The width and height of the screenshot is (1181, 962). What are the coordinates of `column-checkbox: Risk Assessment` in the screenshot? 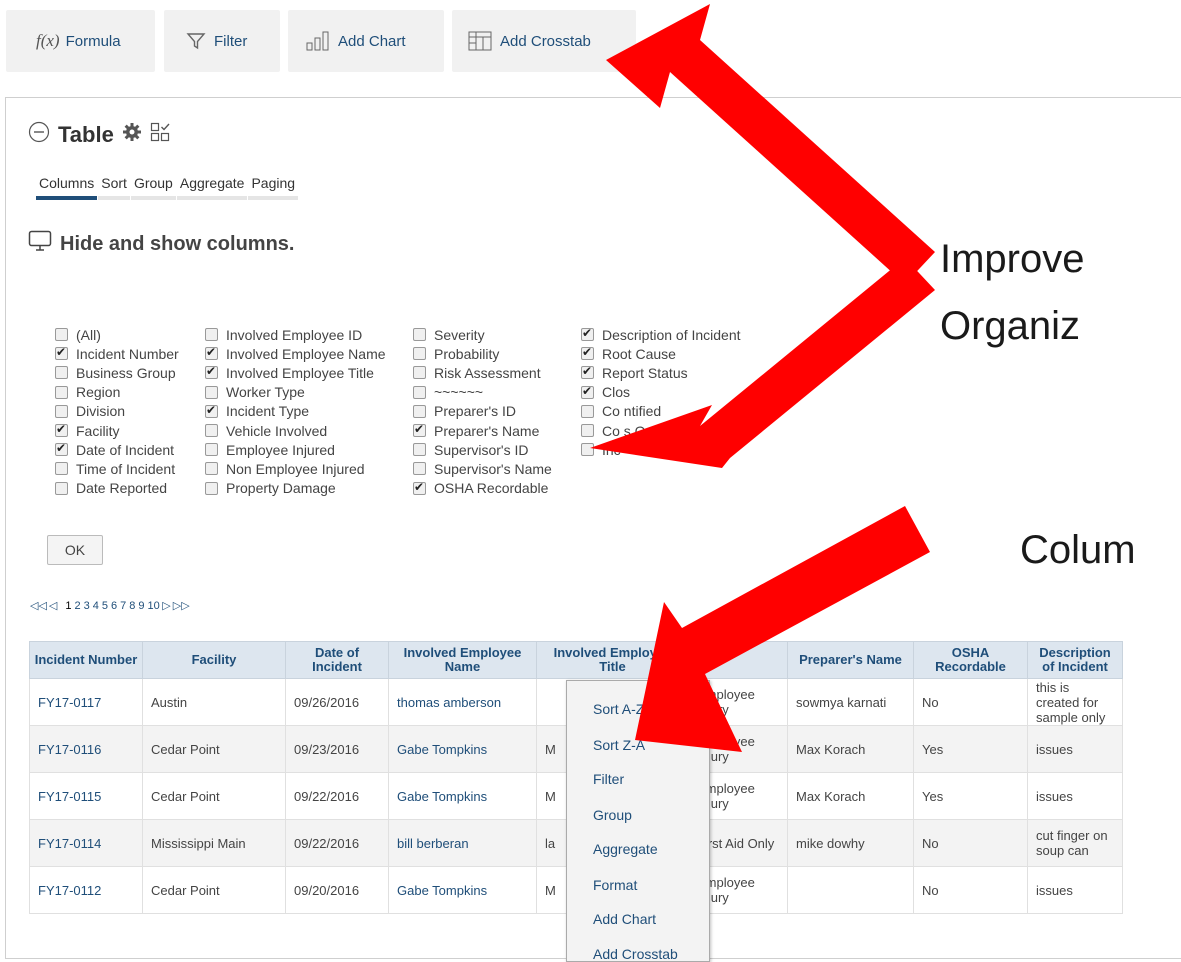 It's located at (482, 372).